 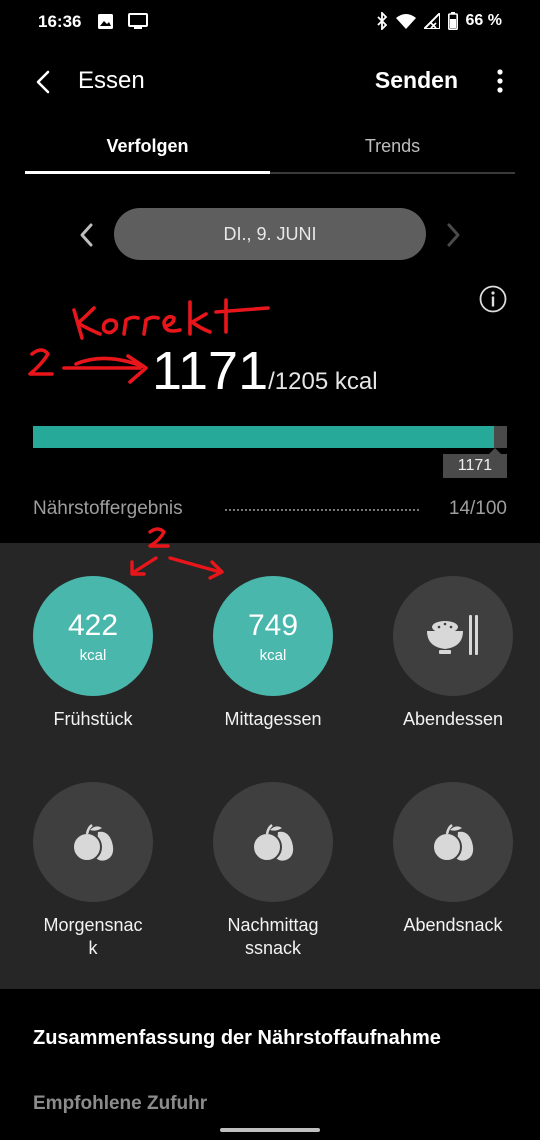 I want to click on calories-consumed: 1171, so click(x=210, y=371).